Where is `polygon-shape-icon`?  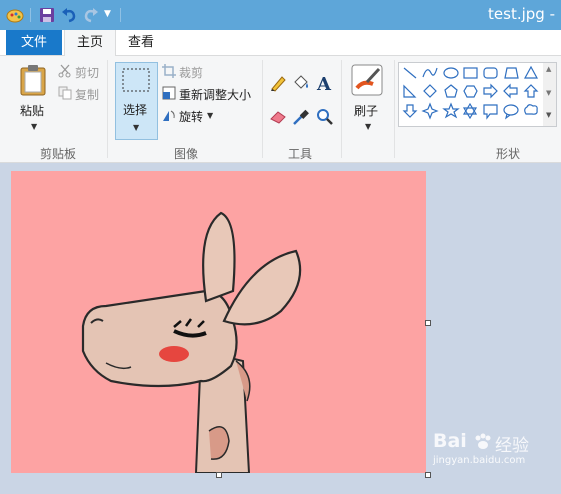 polygon-shape-icon is located at coordinates (511, 73).